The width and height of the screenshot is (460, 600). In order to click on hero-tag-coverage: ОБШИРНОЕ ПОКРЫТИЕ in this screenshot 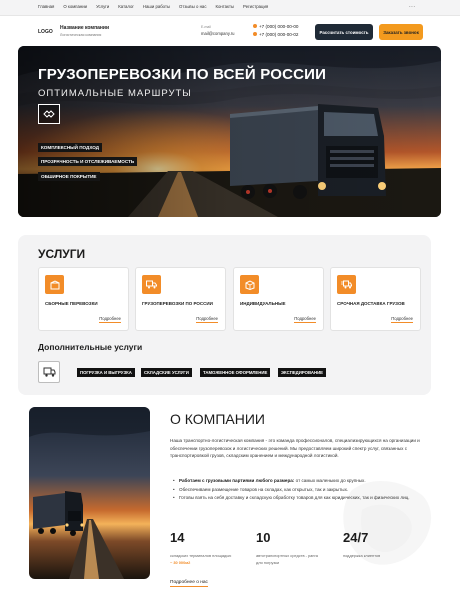, I will do `click(69, 176)`.